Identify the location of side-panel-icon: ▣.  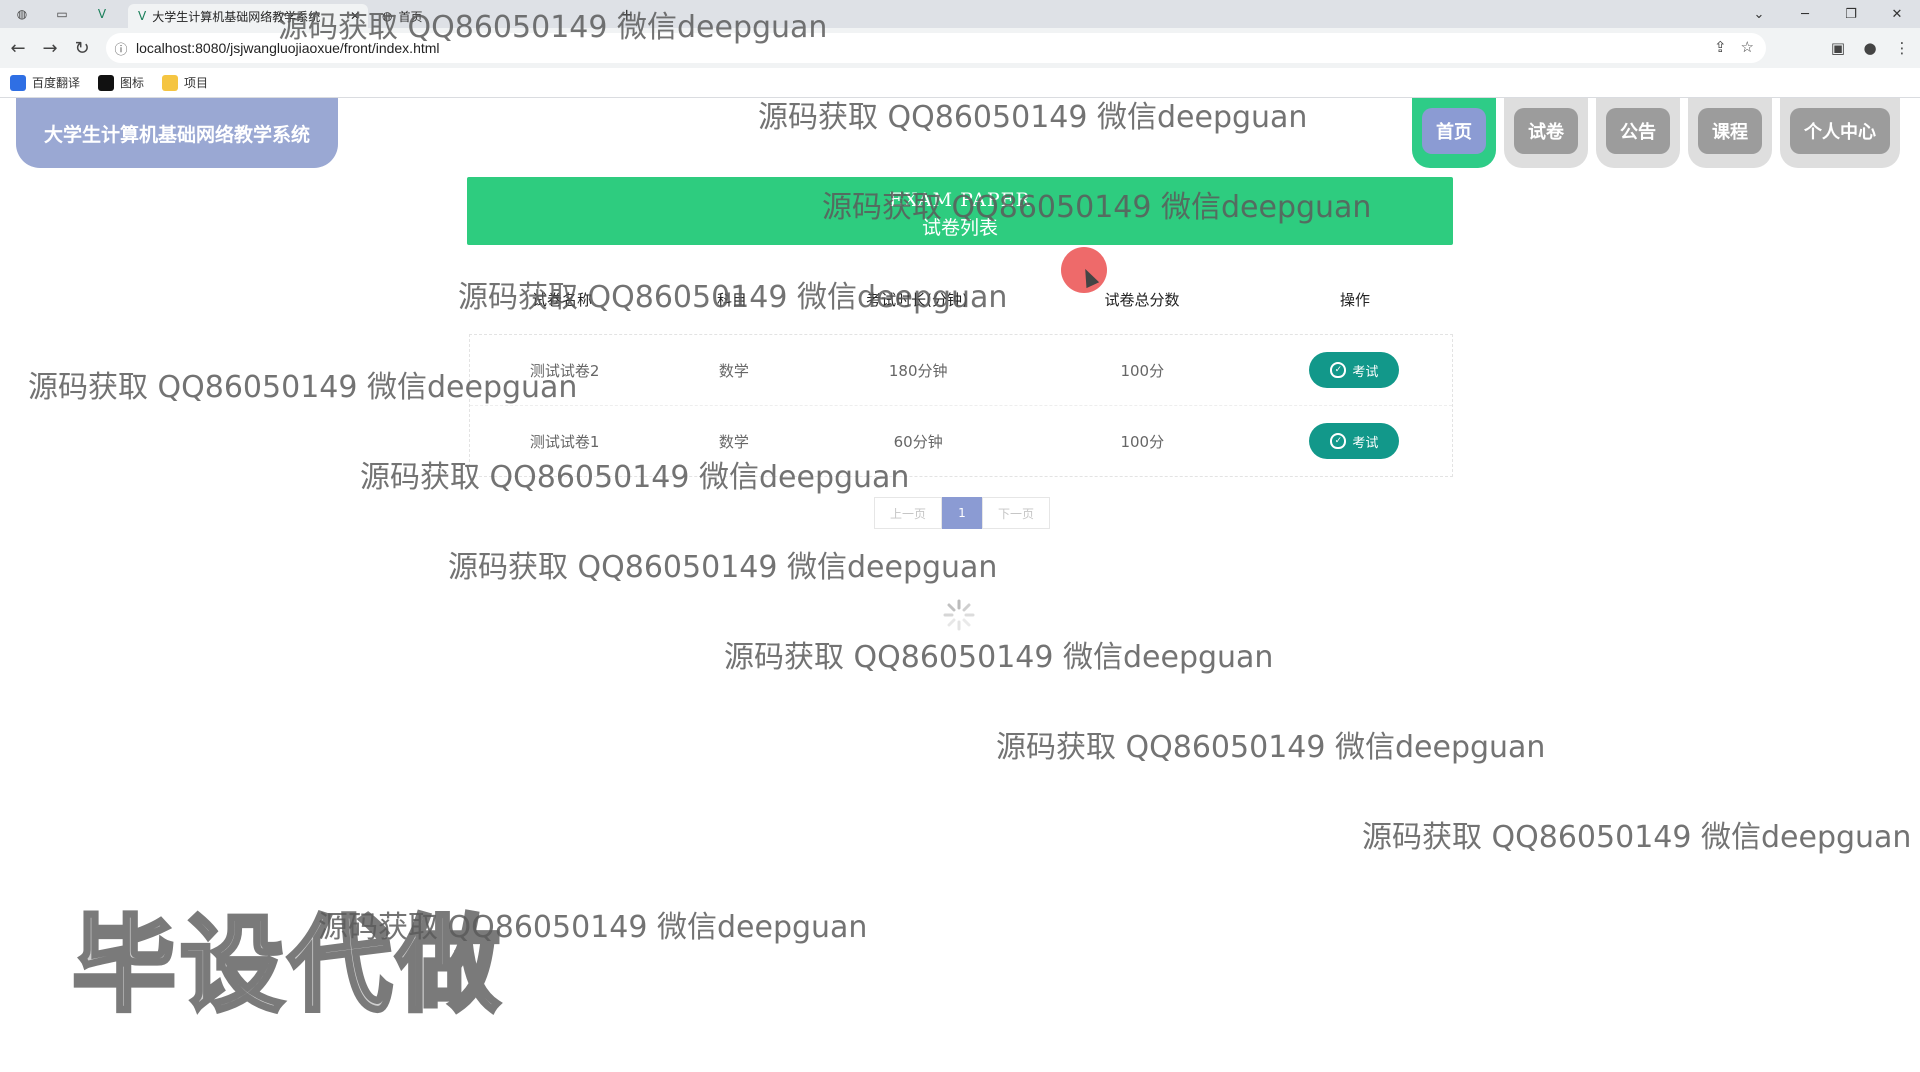
(1838, 48).